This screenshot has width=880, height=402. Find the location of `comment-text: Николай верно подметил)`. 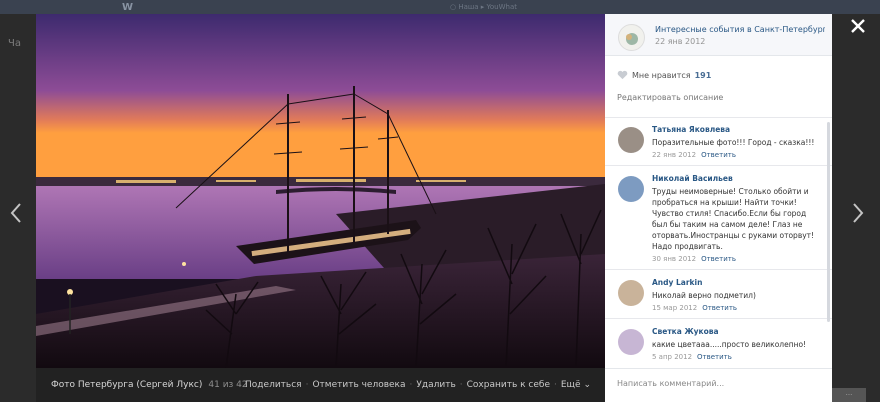

comment-text: Николай верно подметил) is located at coordinates (704, 295).